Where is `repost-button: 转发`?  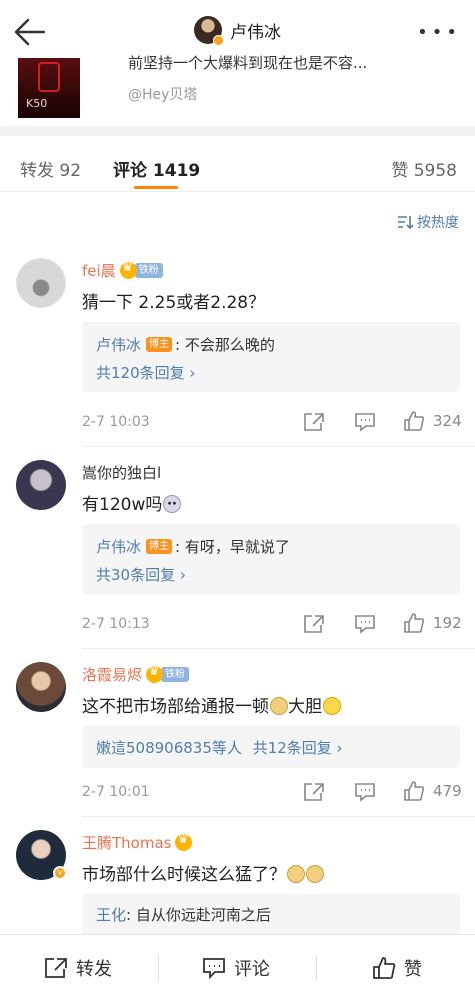 repost-button: 转发 is located at coordinates (78, 968).